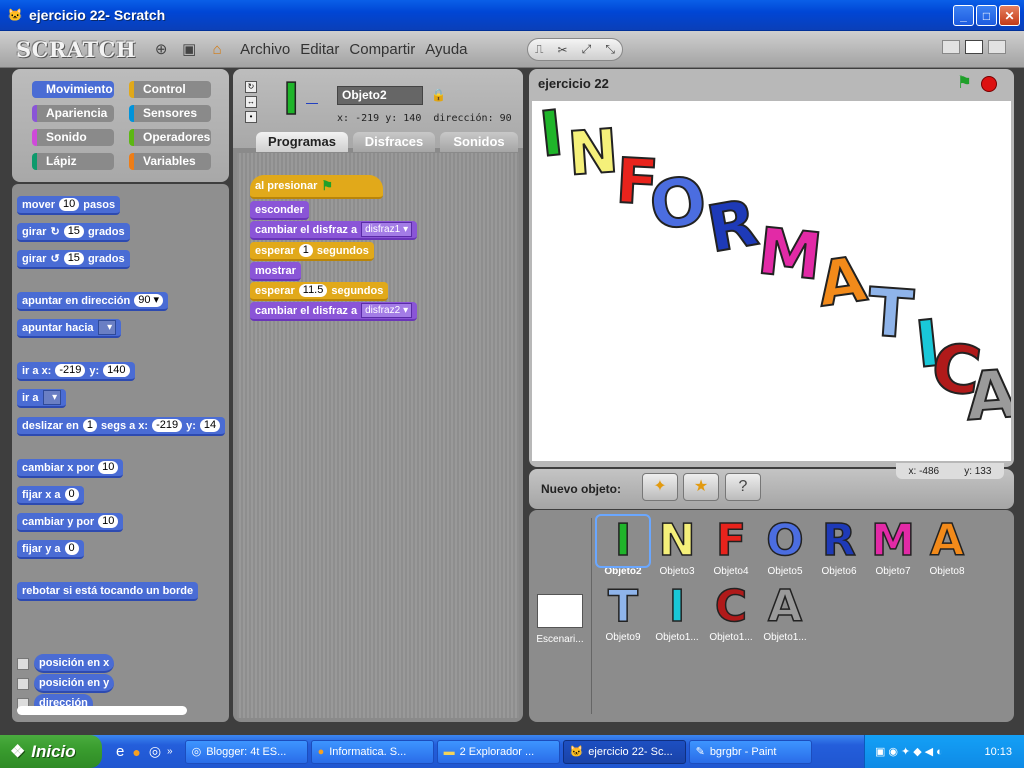  Describe the element at coordinates (313, 290) in the screenshot. I see `wait-input: 11.5` at that location.